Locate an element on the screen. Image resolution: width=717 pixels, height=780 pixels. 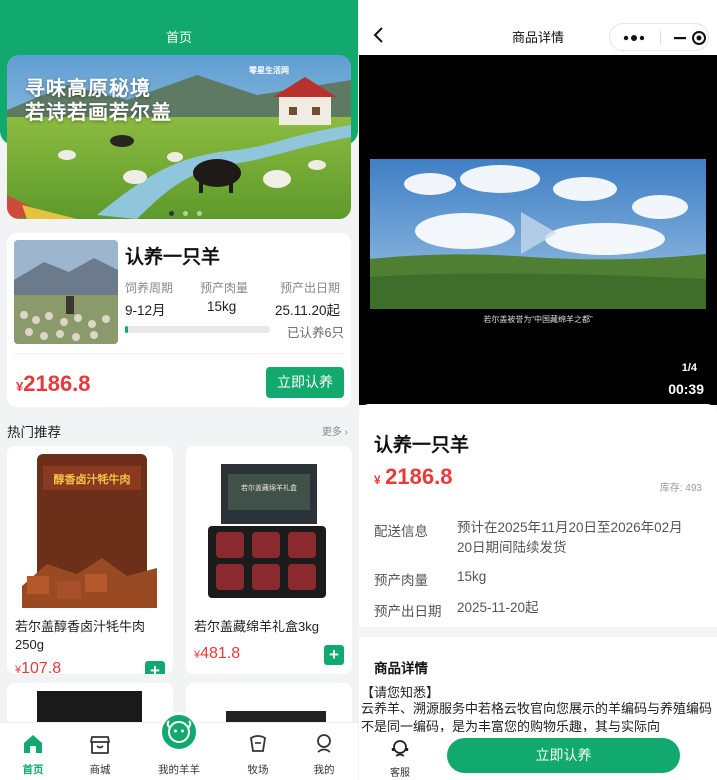
tab-ranch: 牧场 is located at coordinates (258, 751).